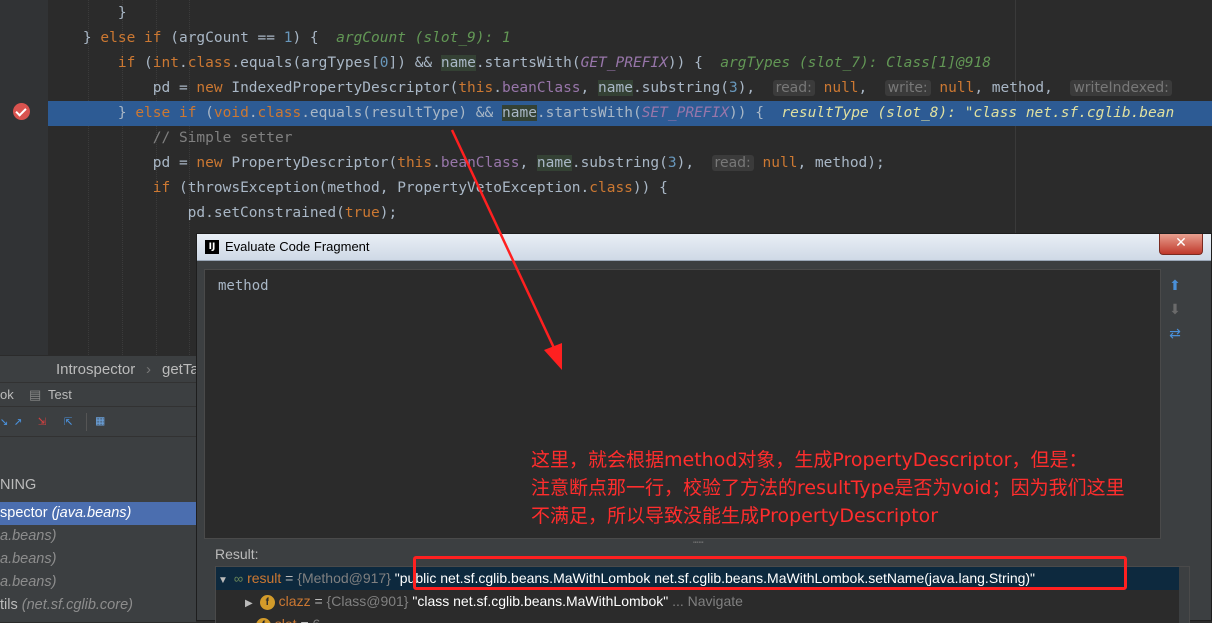 The height and width of the screenshot is (623, 1212). Describe the element at coordinates (1184, 595) in the screenshot. I see `scrollbar` at that location.